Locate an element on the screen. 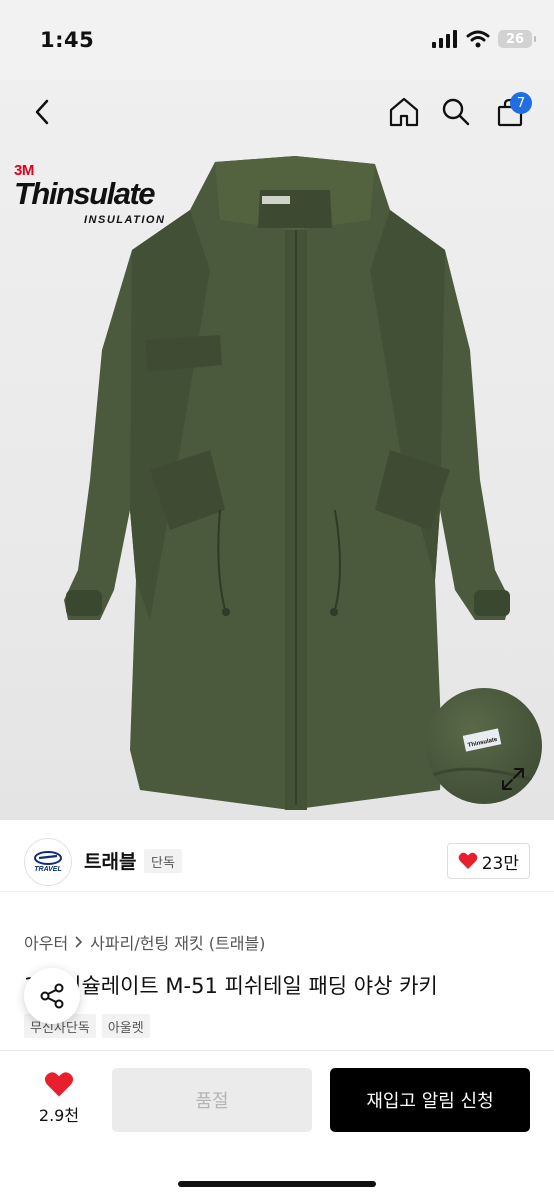 The image size is (554, 1200). brand-logo-text: TRAVEL is located at coordinates (48, 869).